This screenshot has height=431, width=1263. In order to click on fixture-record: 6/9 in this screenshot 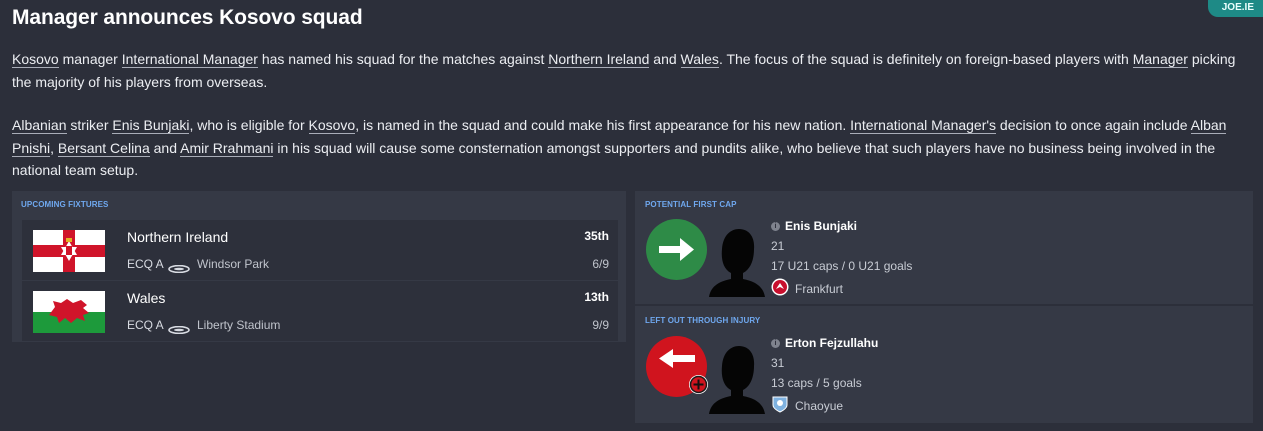, I will do `click(600, 264)`.